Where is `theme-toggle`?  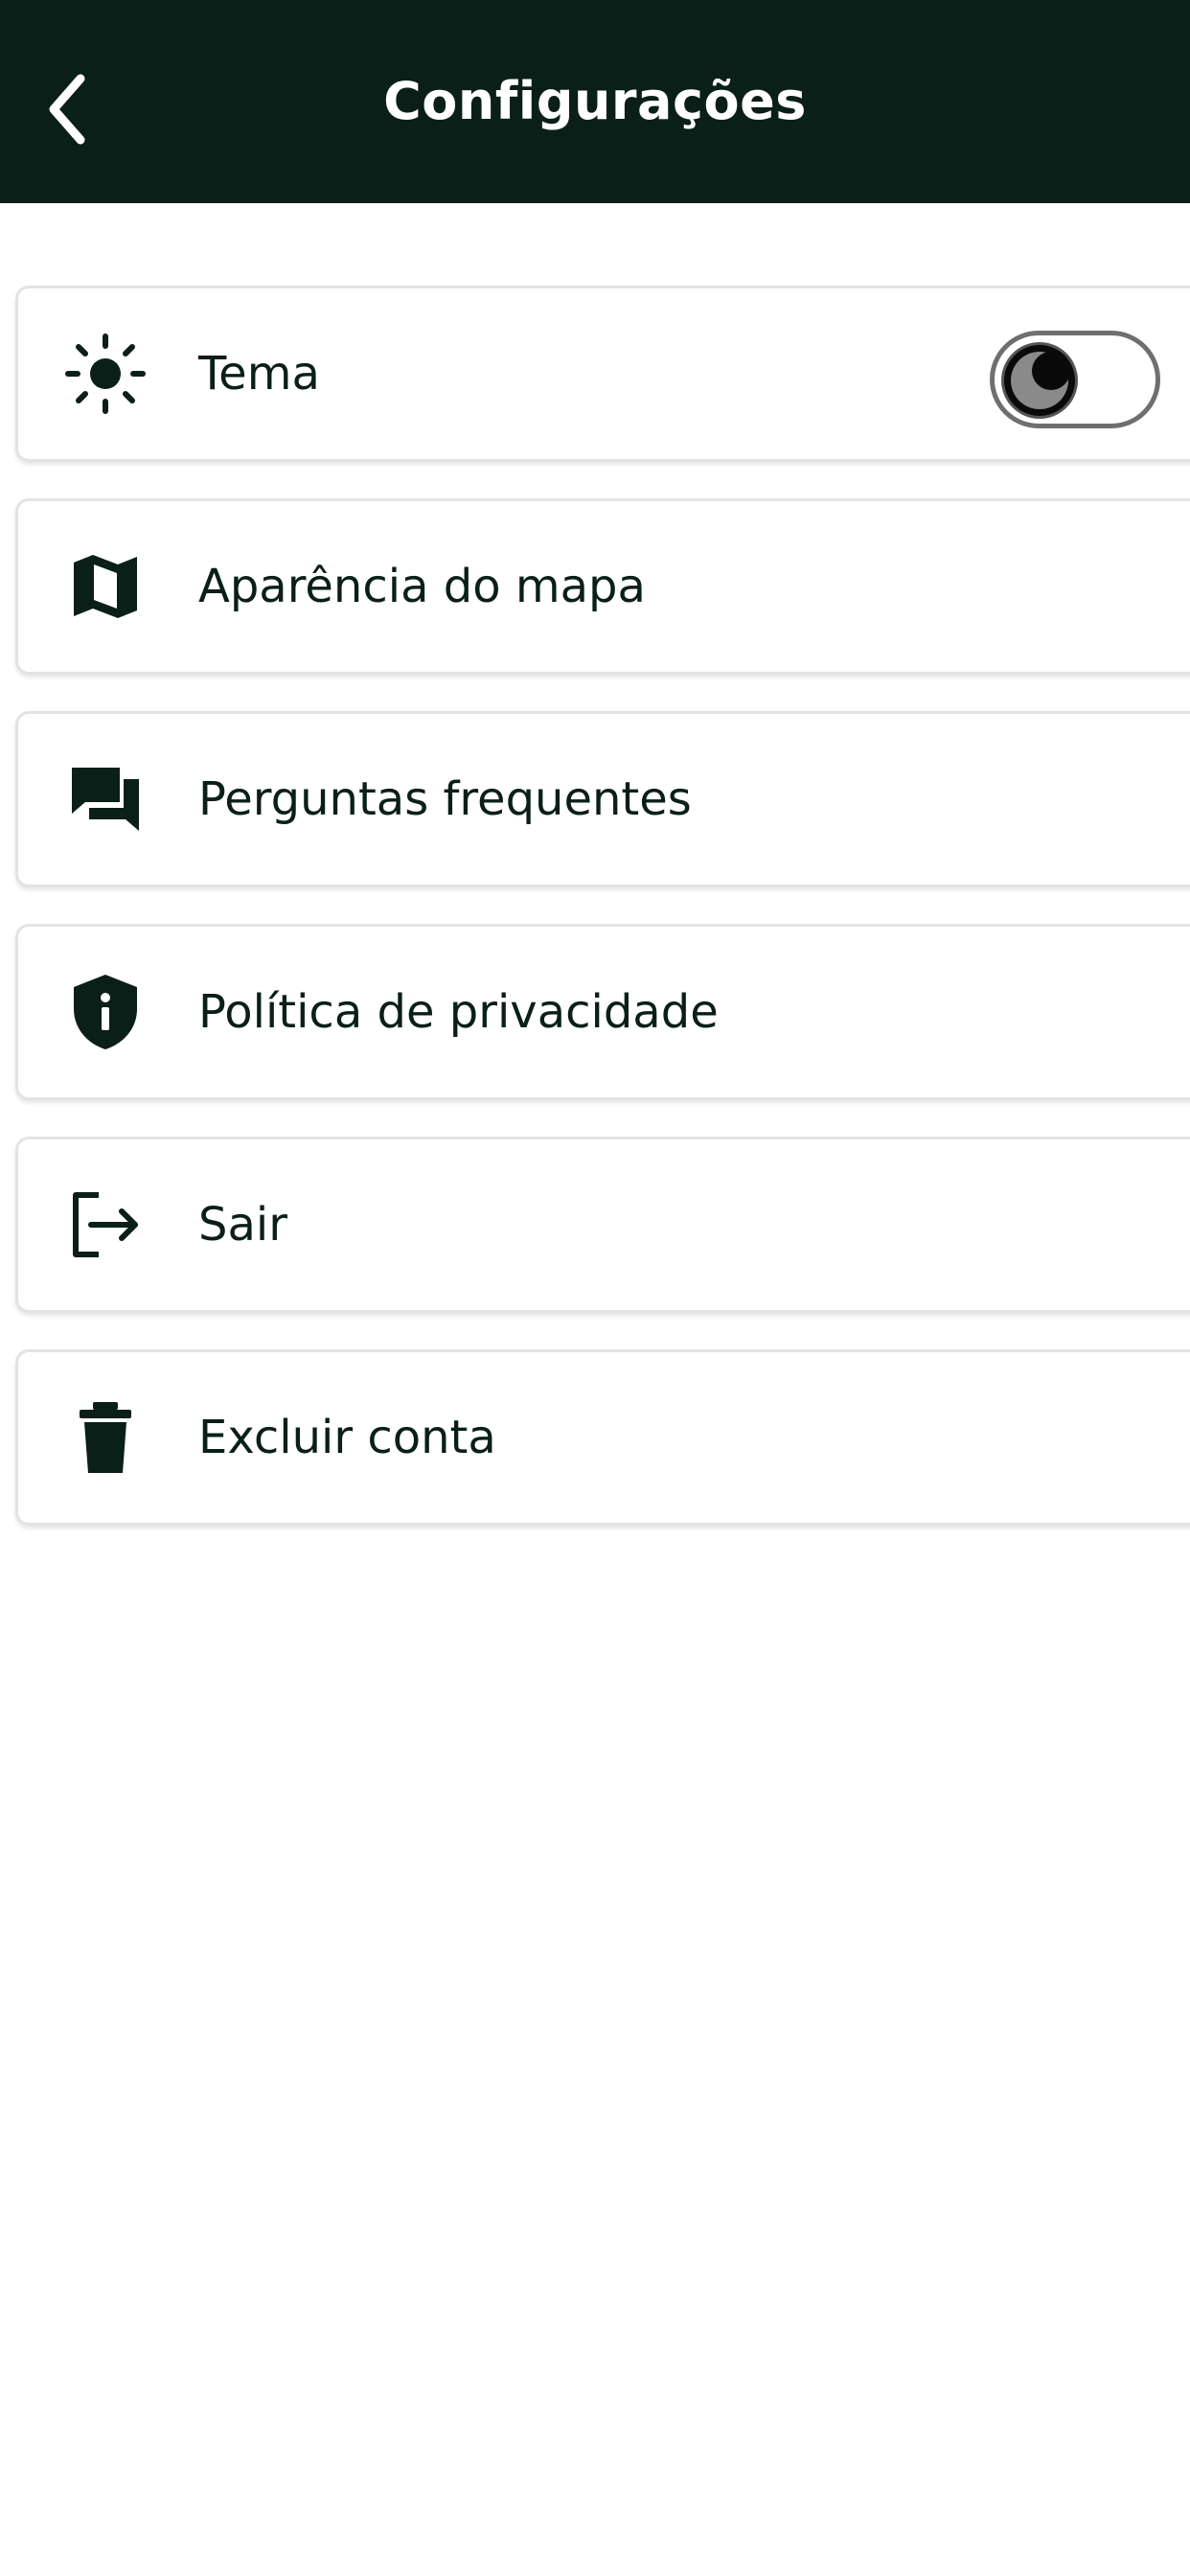
theme-toggle is located at coordinates (1075, 379).